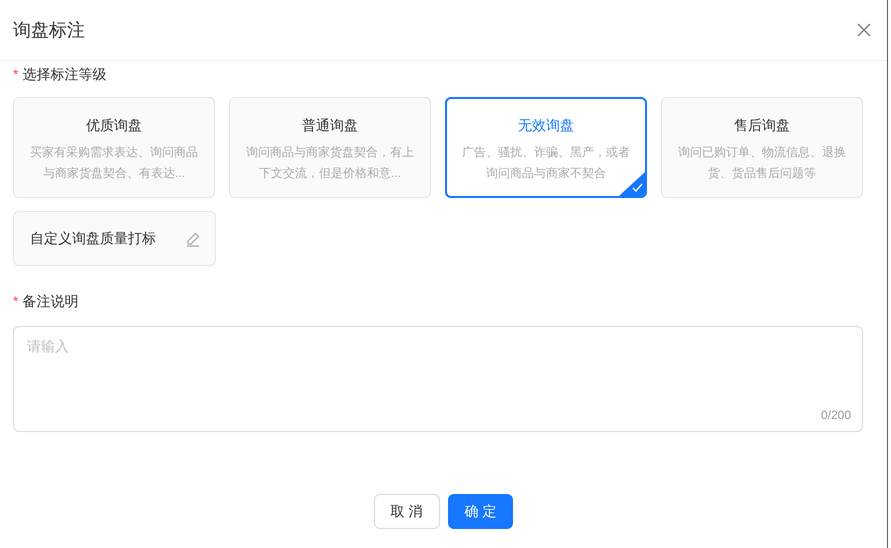  I want to click on custom-option-card: 自定义询盘质量打标, so click(114, 238).